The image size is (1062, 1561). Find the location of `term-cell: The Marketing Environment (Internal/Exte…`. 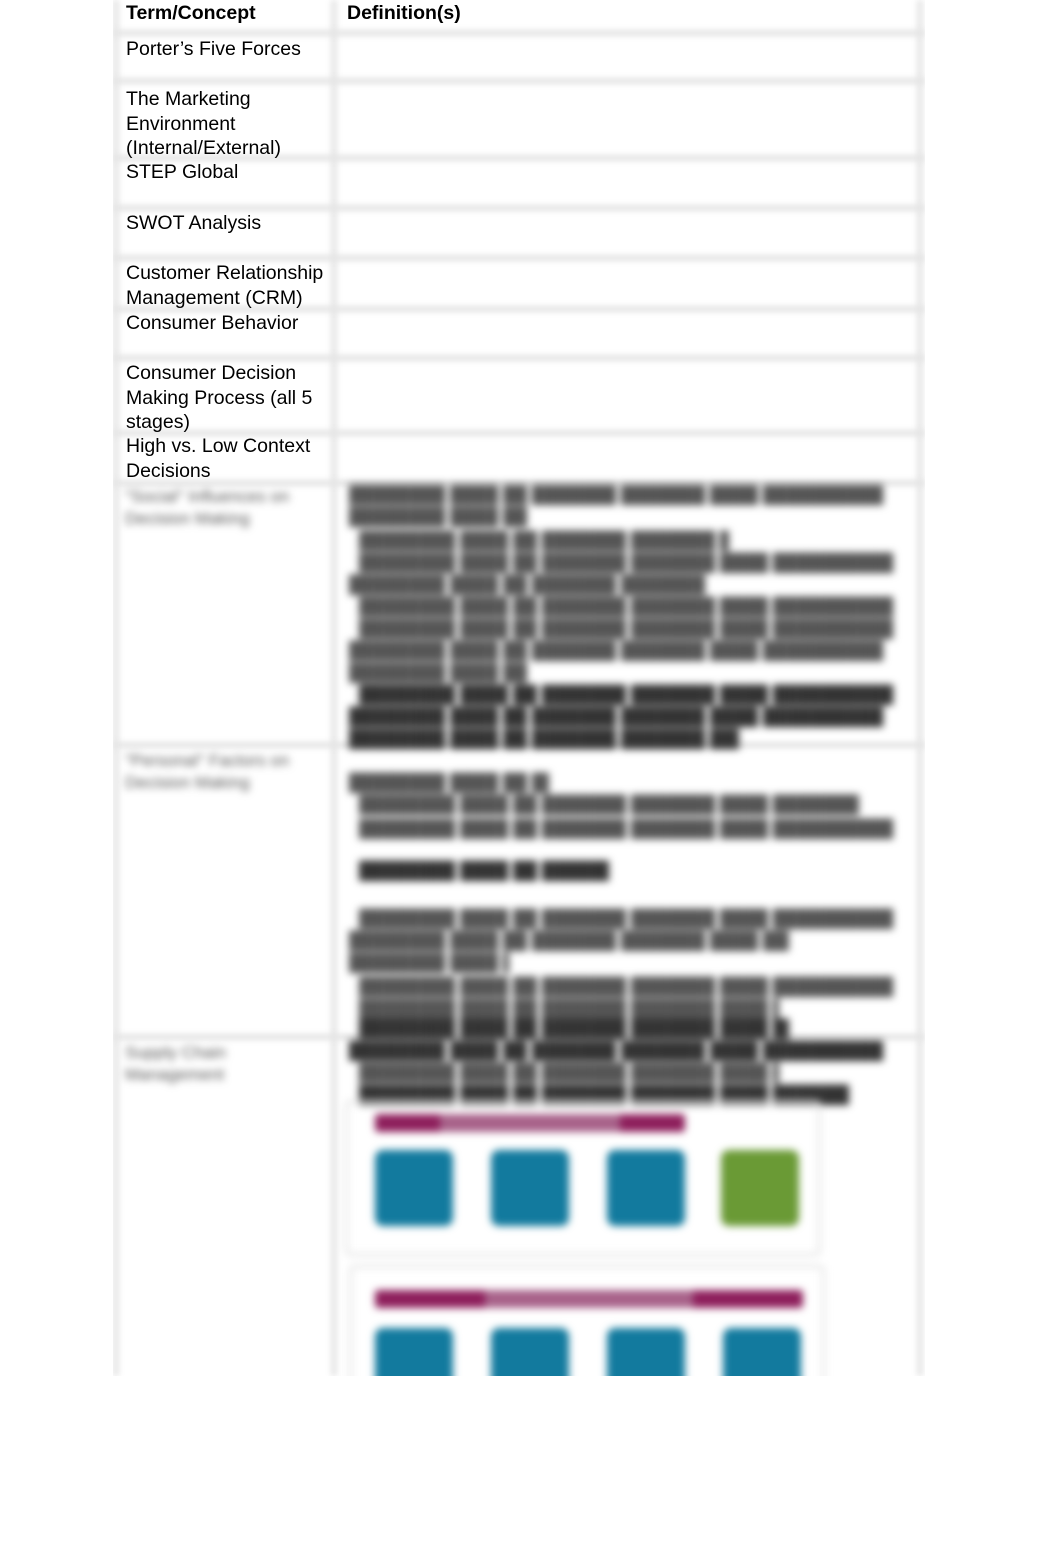

term-cell: The Marketing Environment (Internal/Exte… is located at coordinates (203, 123).